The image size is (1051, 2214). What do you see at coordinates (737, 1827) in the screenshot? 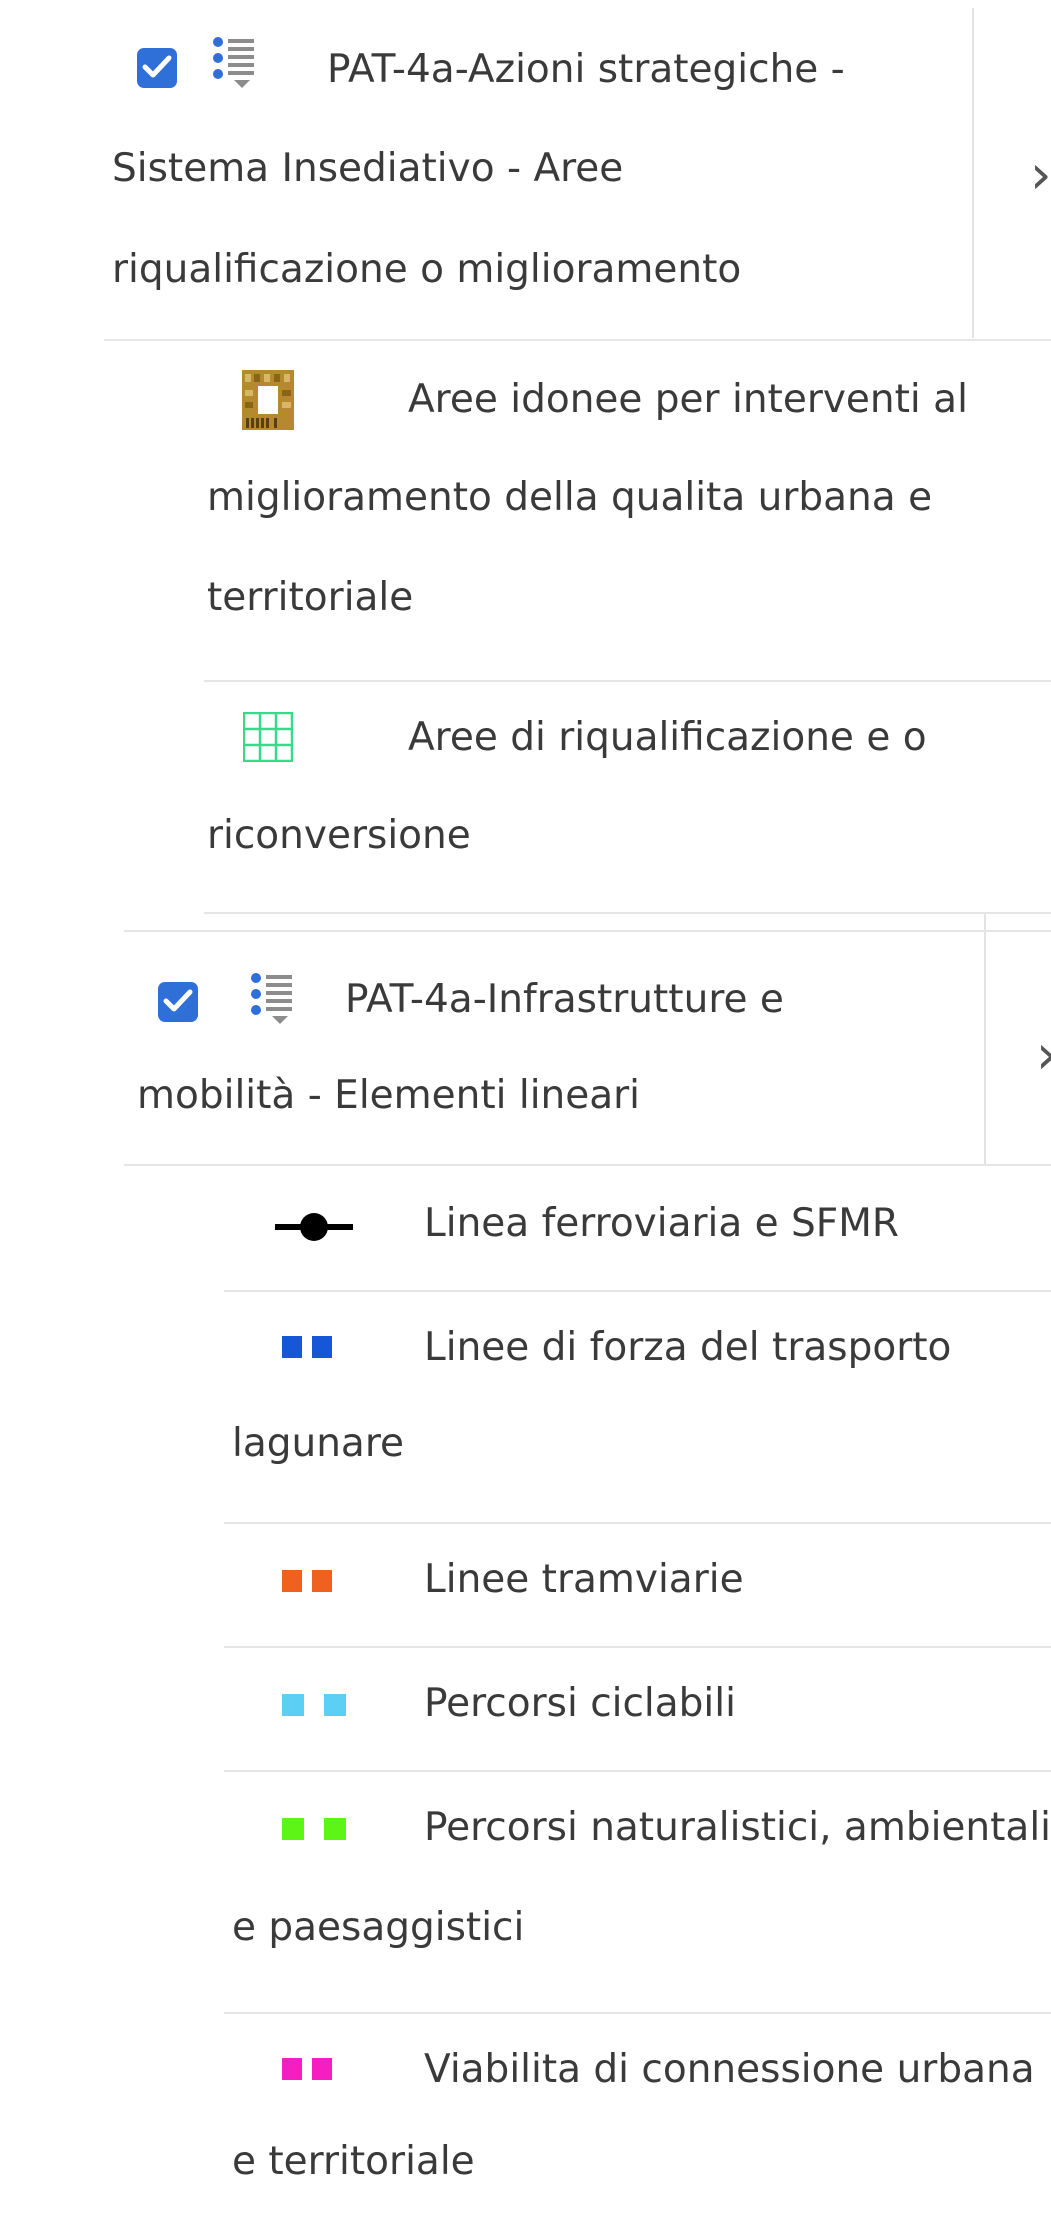
I see `legend-item-label: Percorsi naturalistici, ambientali` at bounding box center [737, 1827].